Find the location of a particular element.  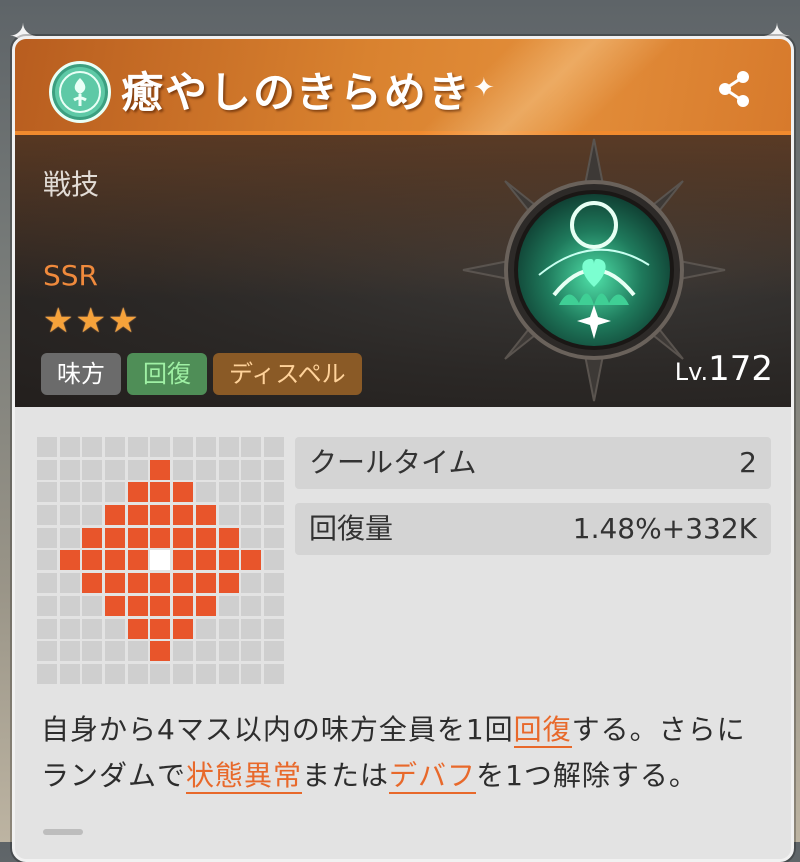

skill-level: Lv.172 is located at coordinates (724, 369).